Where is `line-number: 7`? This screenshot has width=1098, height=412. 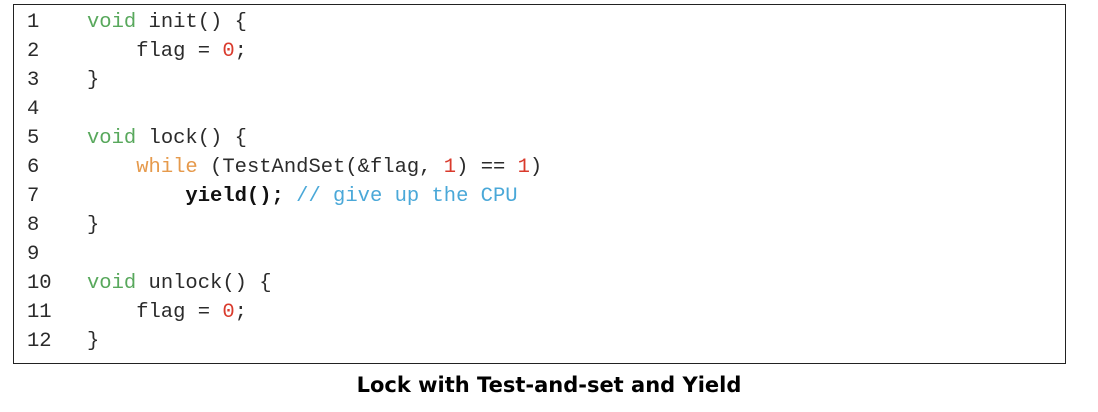
line-number: 7 is located at coordinates (33, 196).